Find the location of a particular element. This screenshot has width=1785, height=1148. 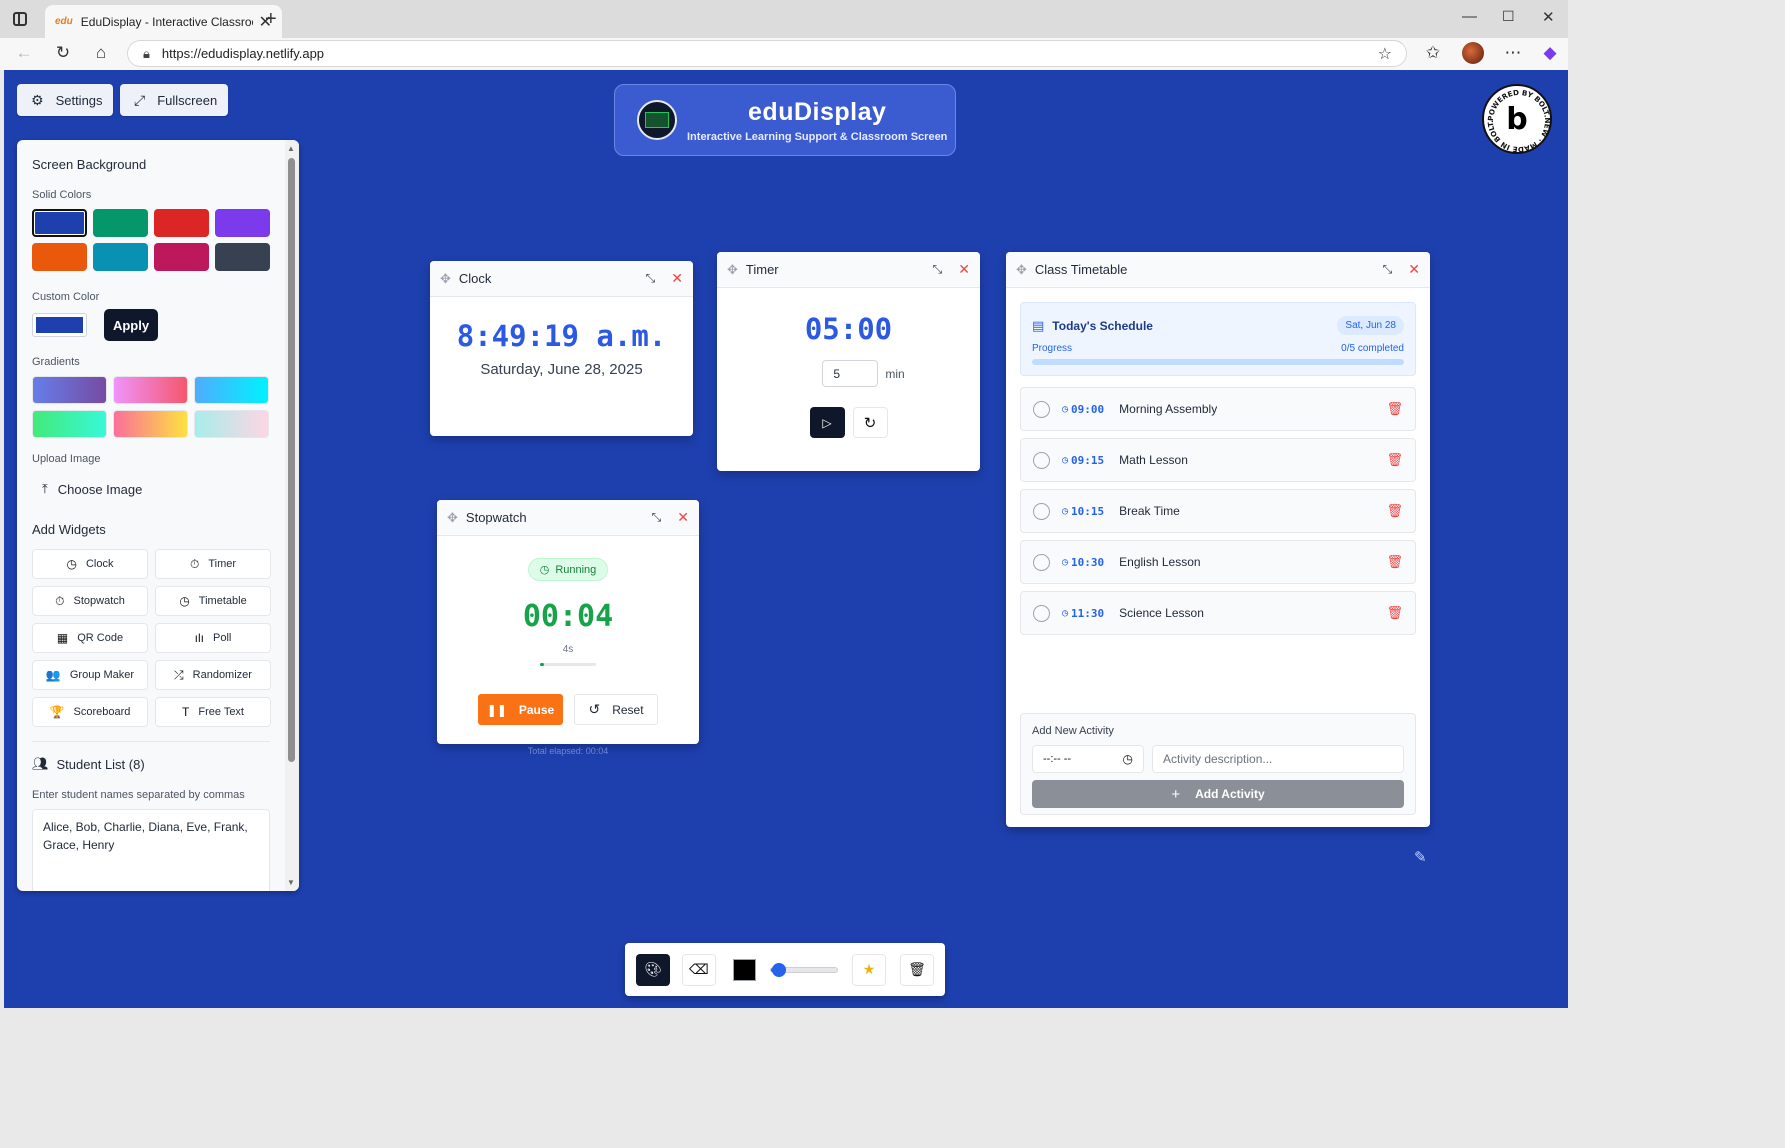

add-widget-button: ▦ QR Code is located at coordinates (90, 638).